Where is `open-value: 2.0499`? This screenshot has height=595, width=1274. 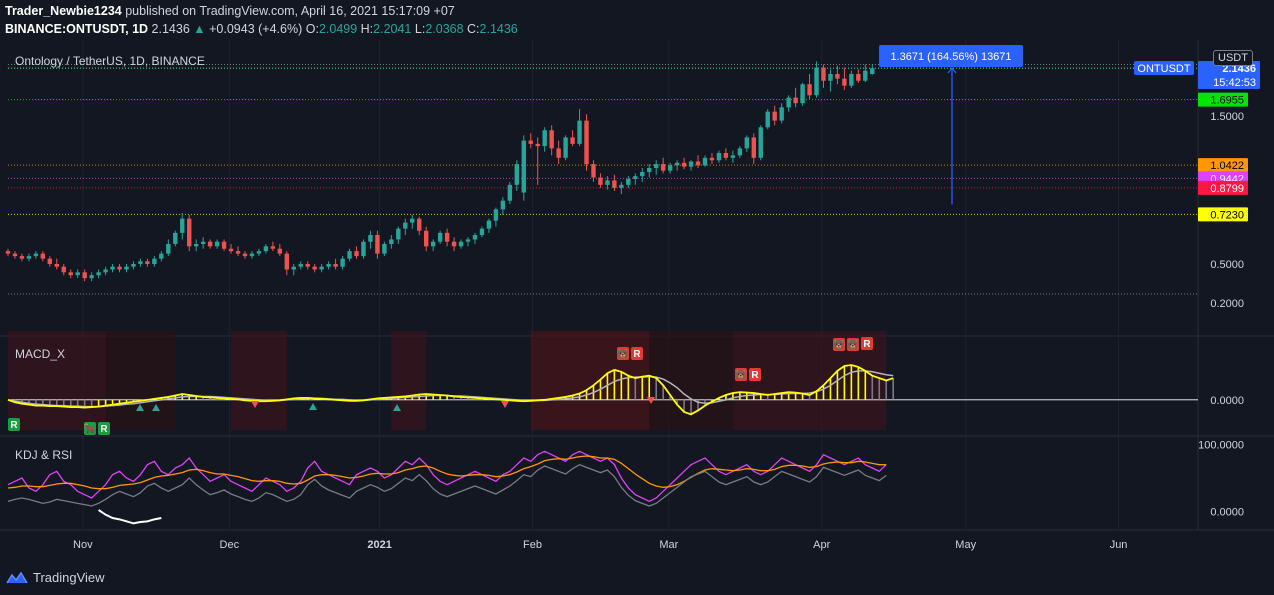
open-value: 2.0499 is located at coordinates (338, 29).